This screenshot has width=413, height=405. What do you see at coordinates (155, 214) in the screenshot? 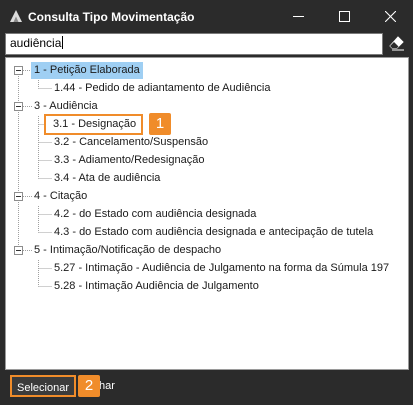
I see `tree-node-4-2: 4.2 - do Estado com audiência designada` at bounding box center [155, 214].